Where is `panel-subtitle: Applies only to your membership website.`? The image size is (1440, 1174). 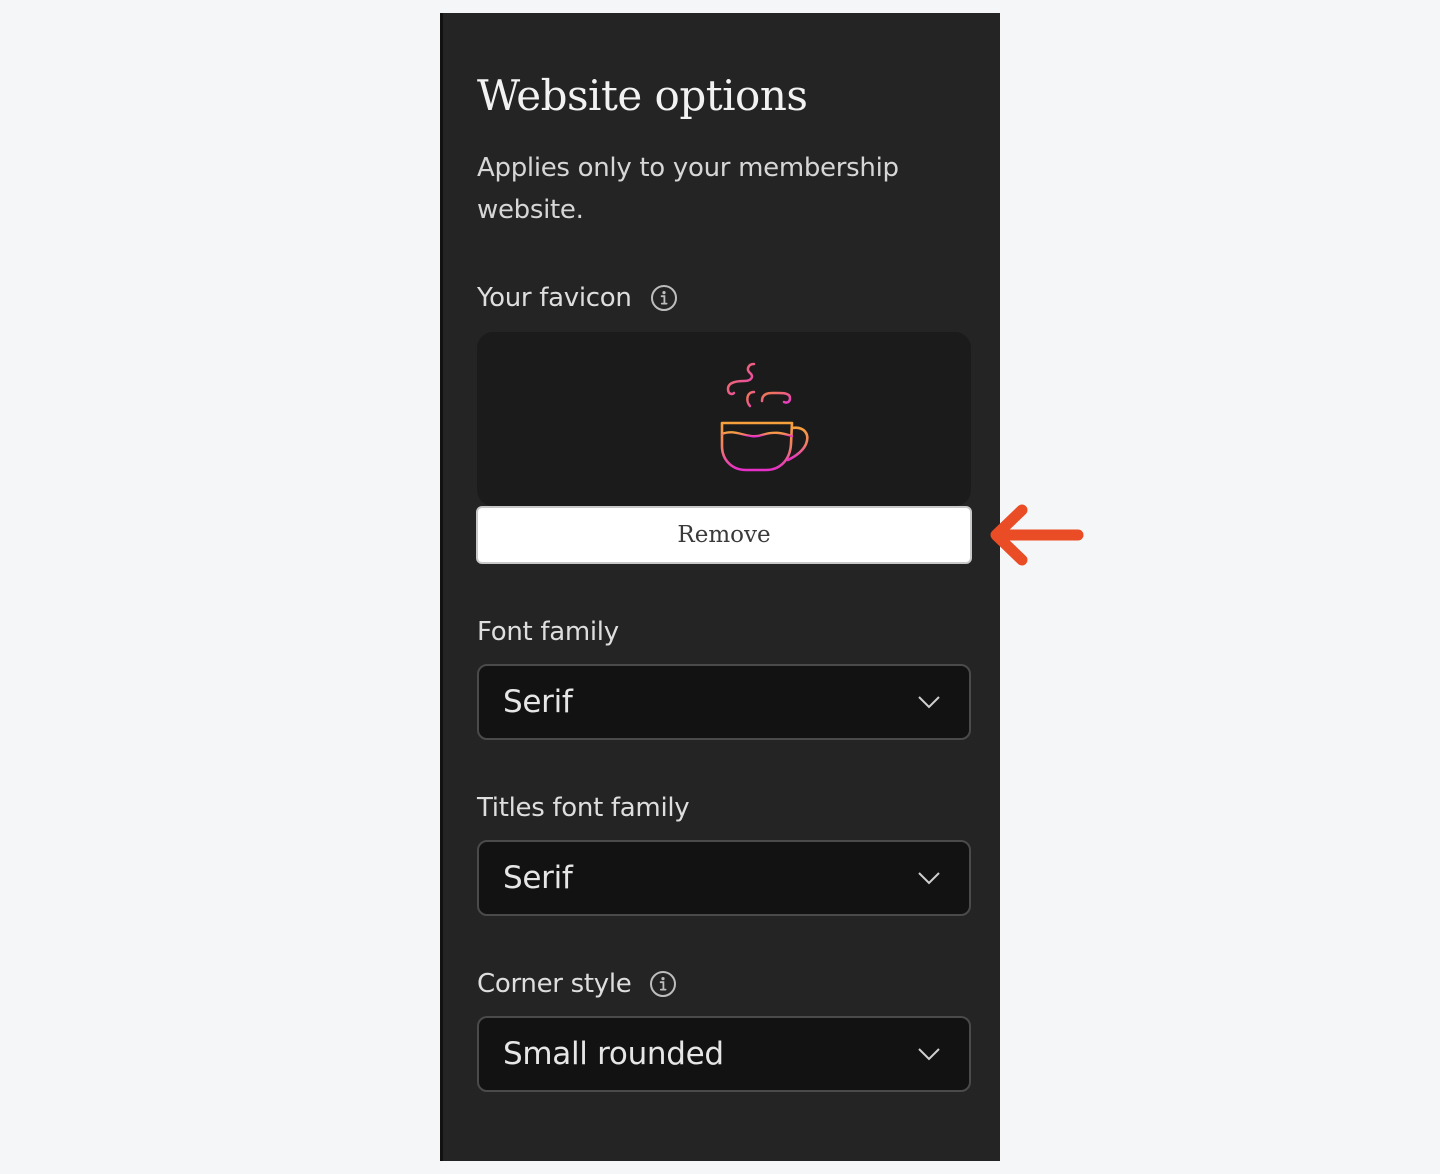
panel-subtitle: Applies only to your membership website. is located at coordinates (688, 189).